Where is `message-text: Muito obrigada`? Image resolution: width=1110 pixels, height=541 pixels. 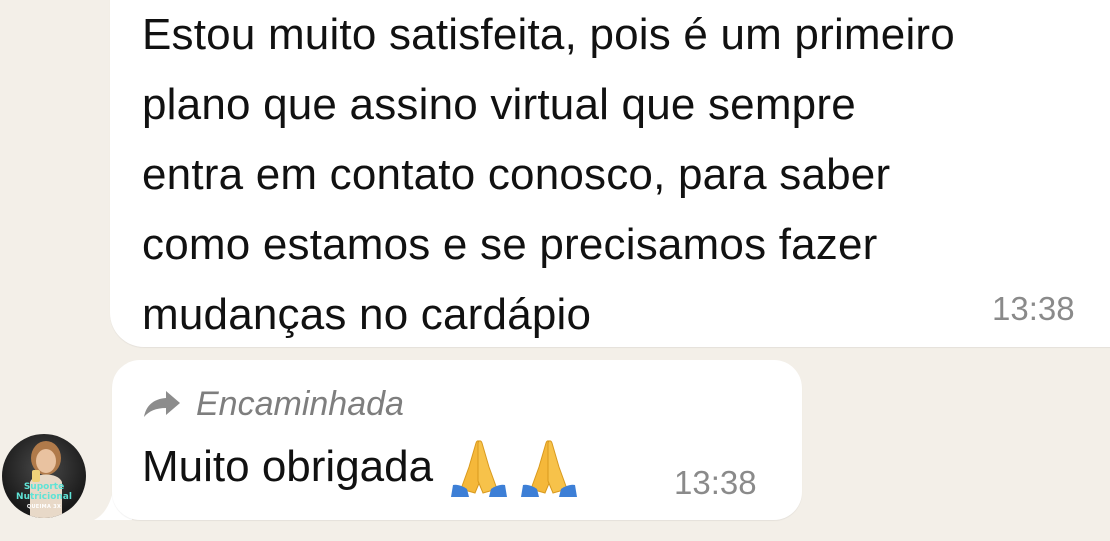 message-text: Muito obrigada is located at coordinates (361, 467).